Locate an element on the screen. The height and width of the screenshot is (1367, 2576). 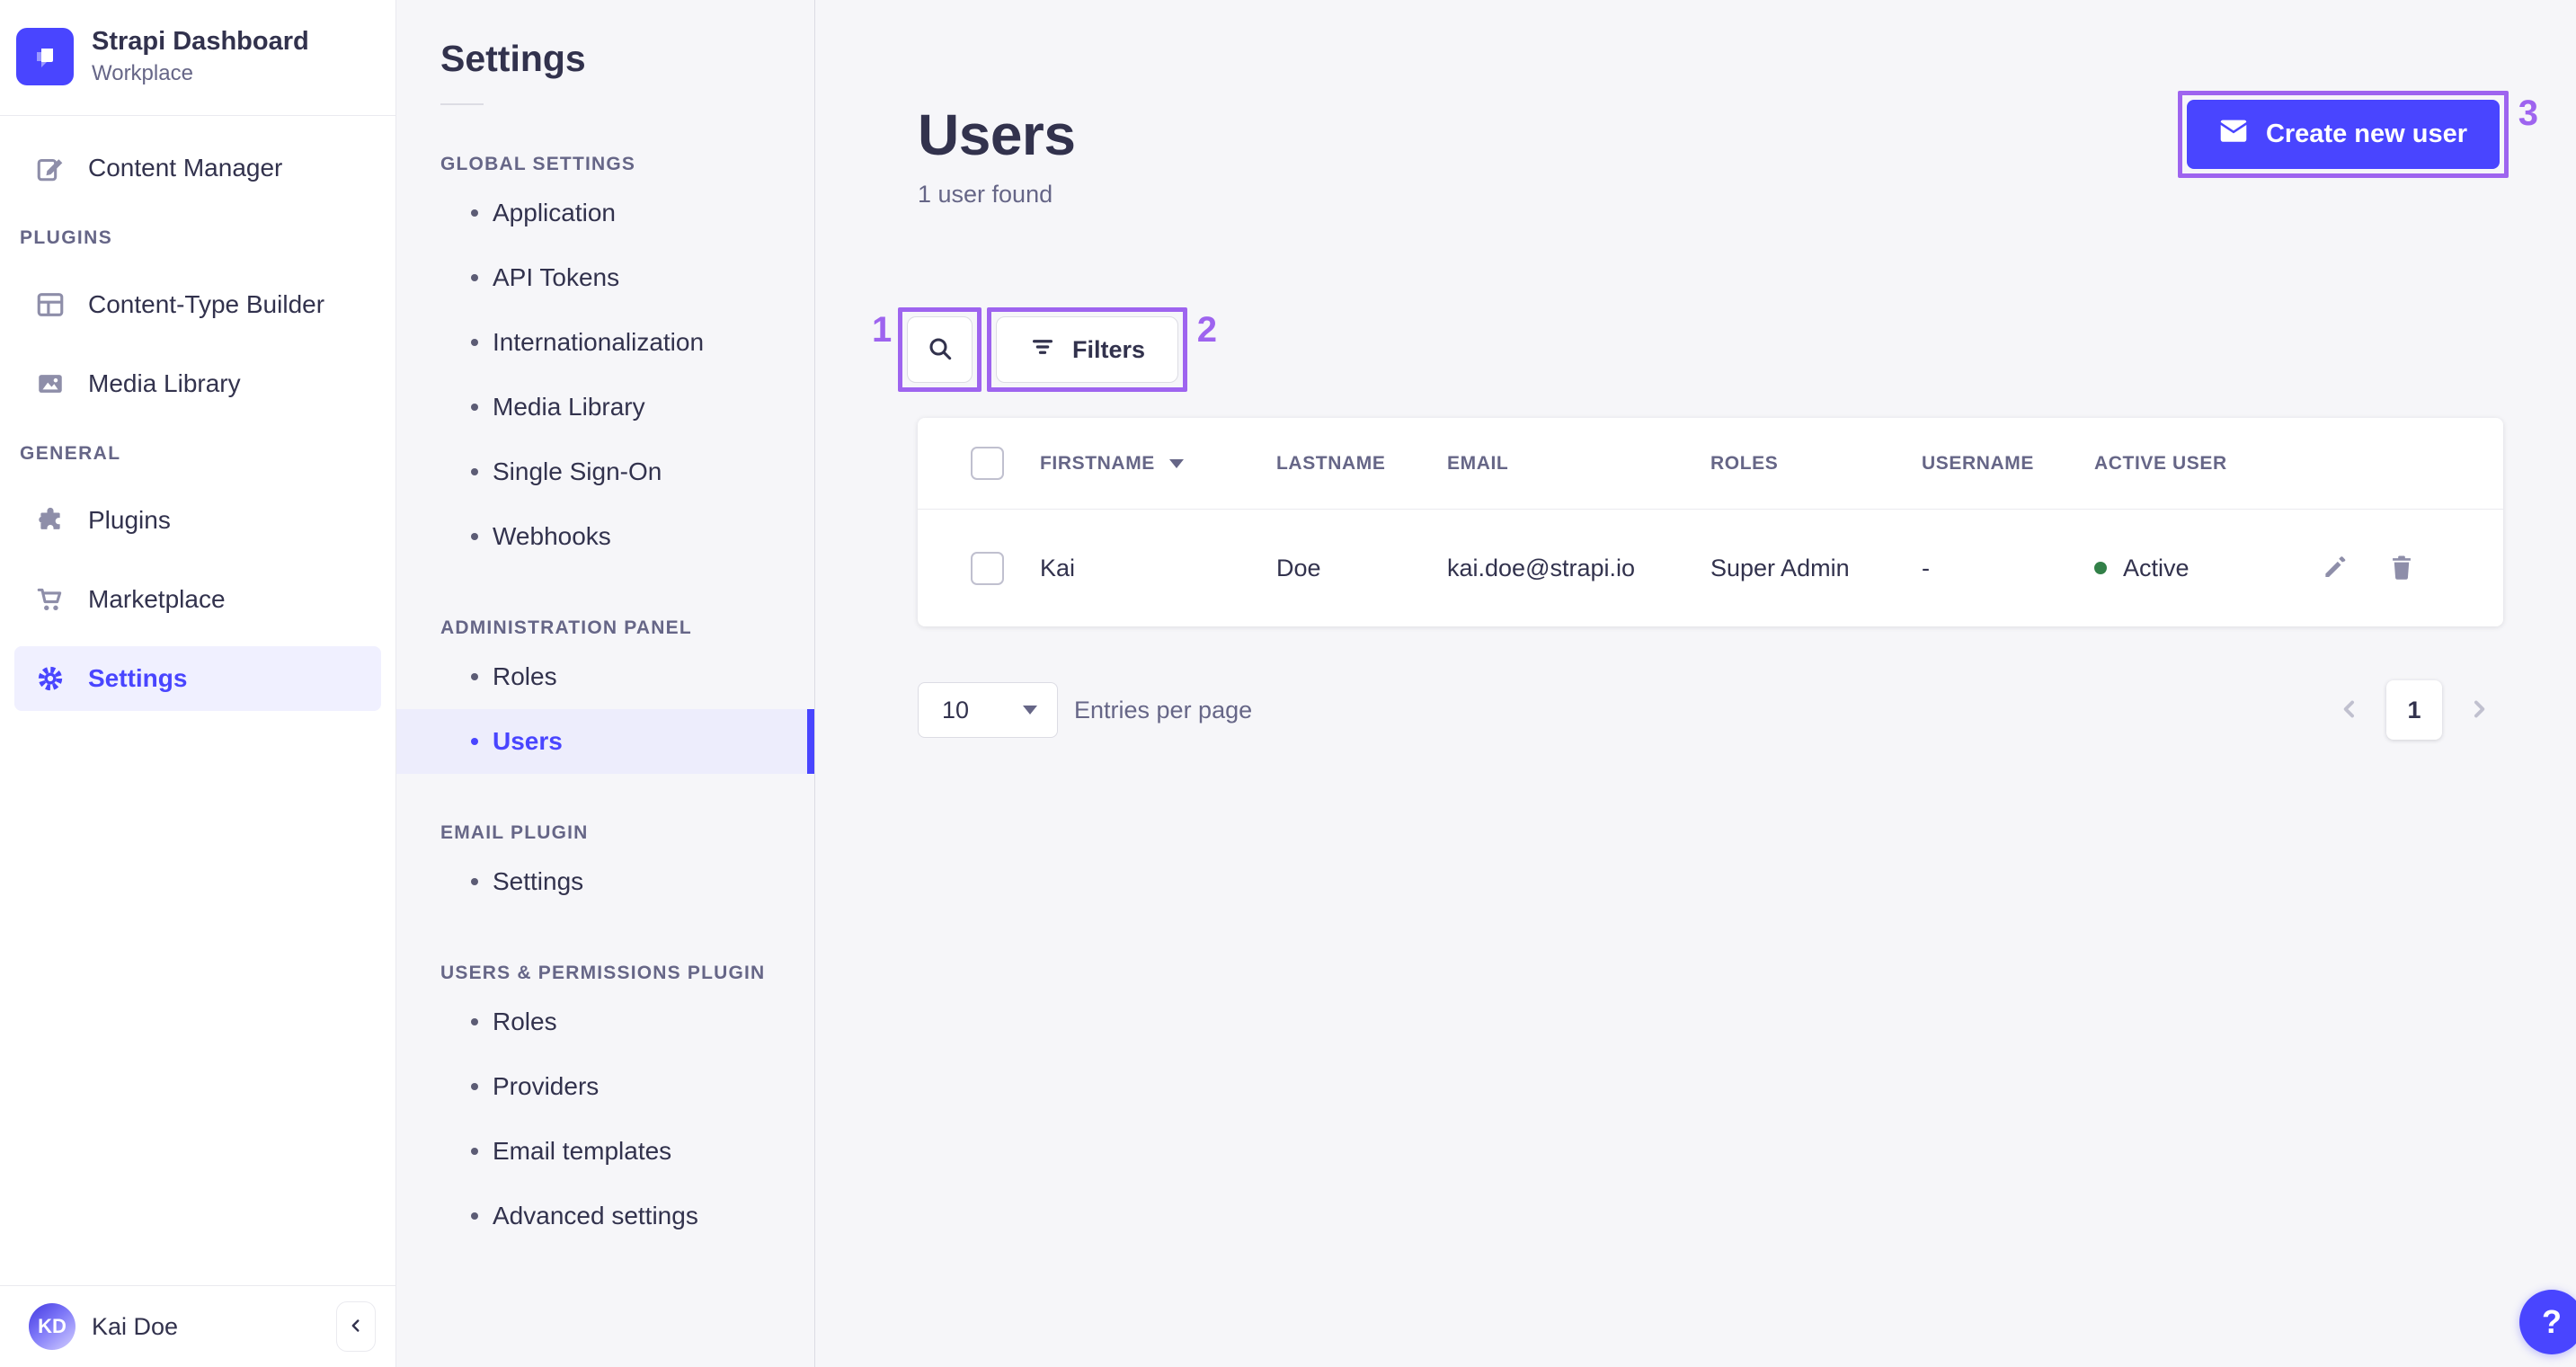
pencil-icon is located at coordinates (2335, 569).